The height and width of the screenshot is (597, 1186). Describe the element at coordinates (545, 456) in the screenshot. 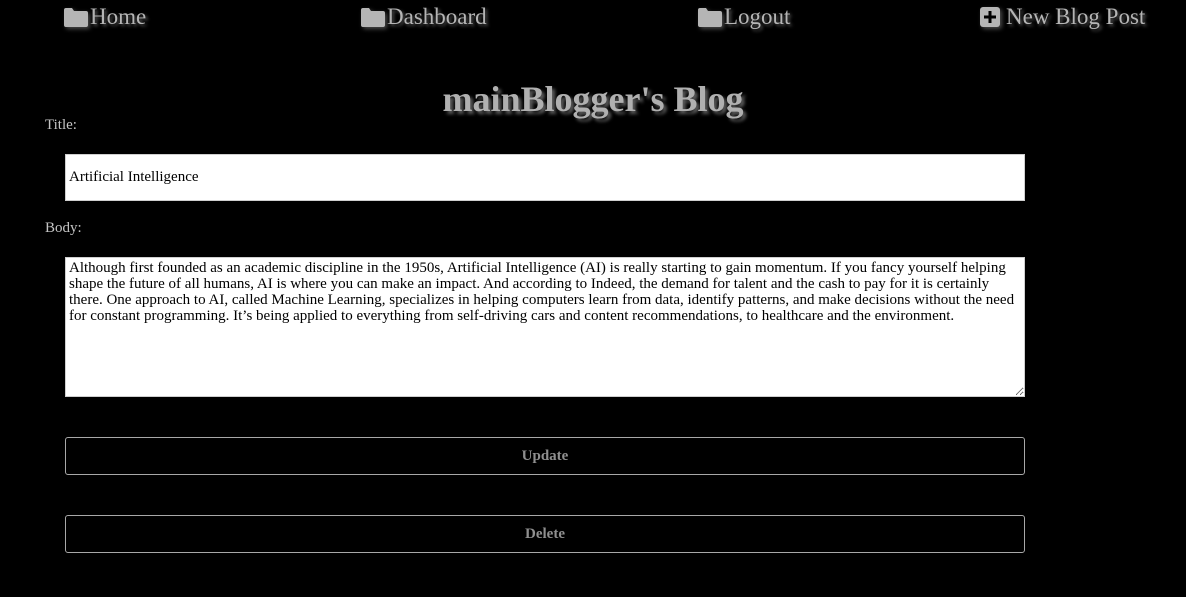

I see `update-button: Update` at that location.